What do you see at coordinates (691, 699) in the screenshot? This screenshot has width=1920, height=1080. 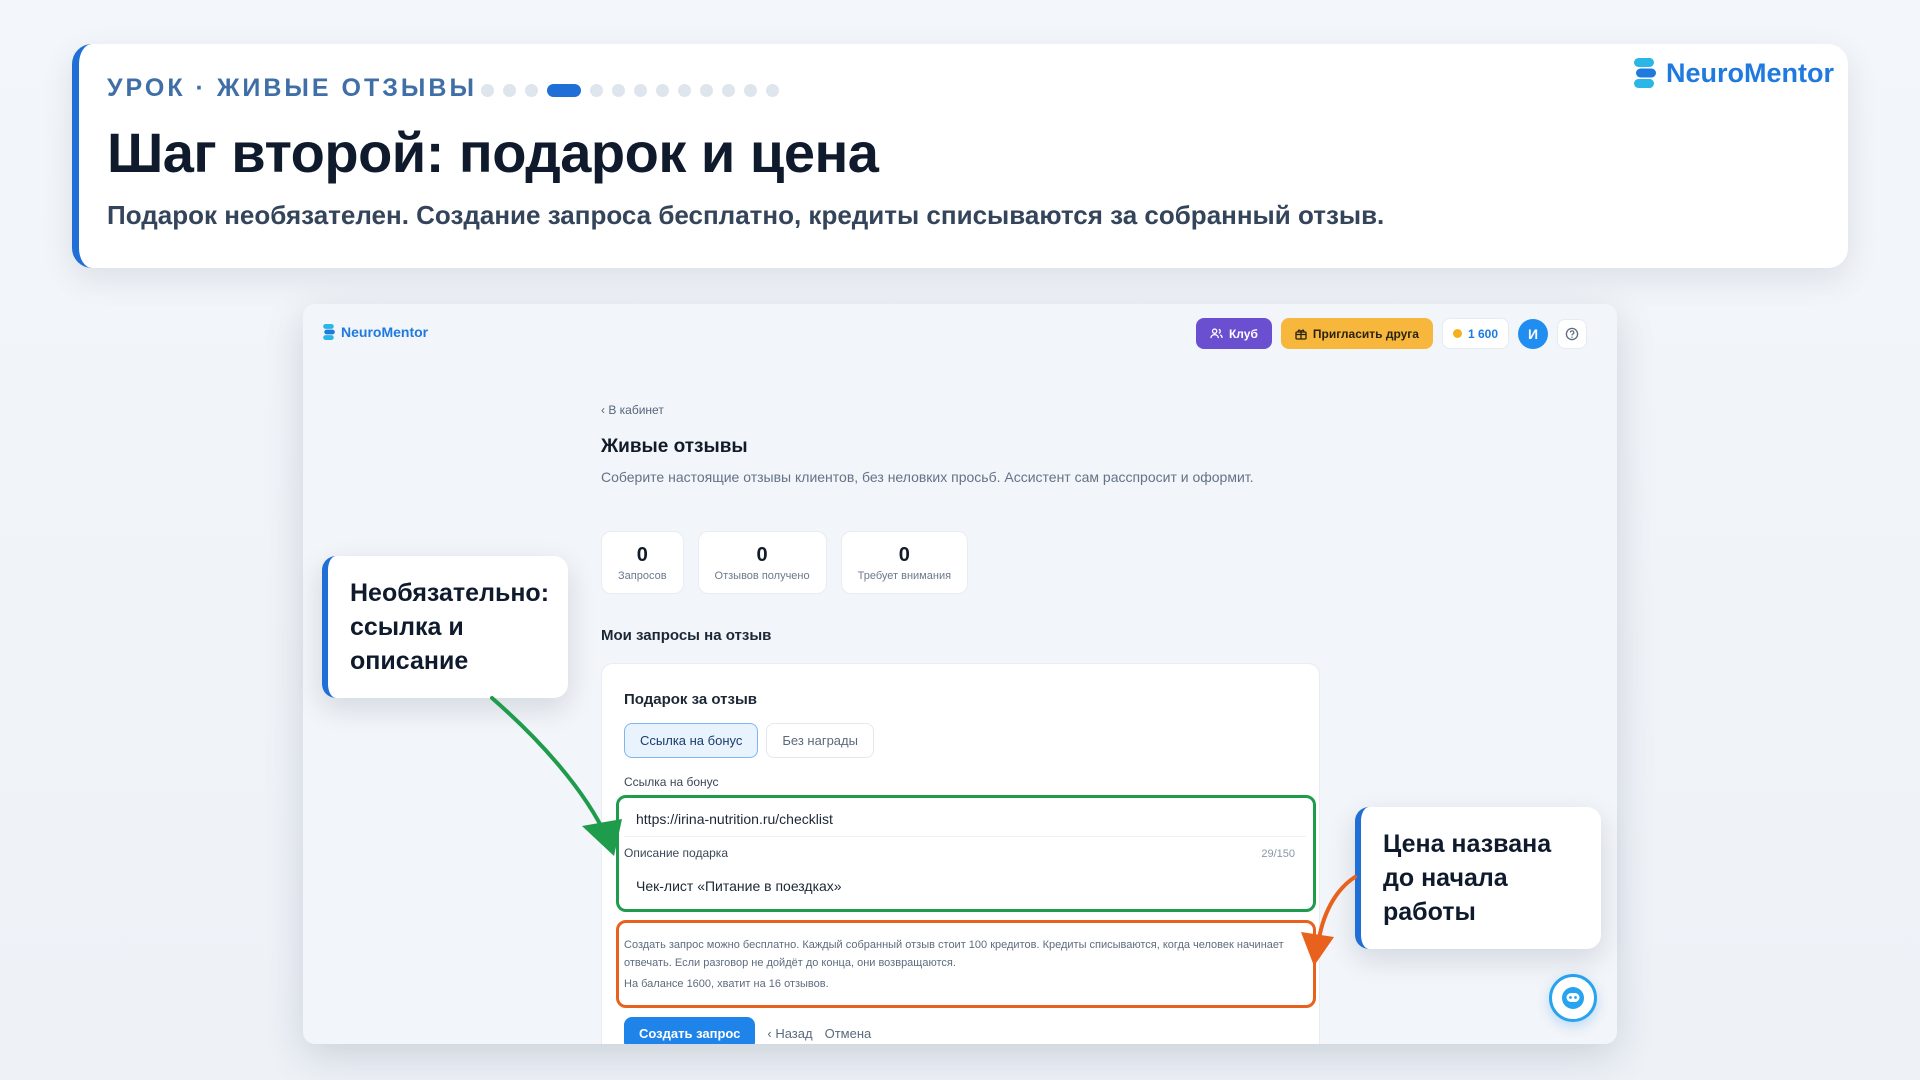 I see `form-heading: Подарок за отзыв` at bounding box center [691, 699].